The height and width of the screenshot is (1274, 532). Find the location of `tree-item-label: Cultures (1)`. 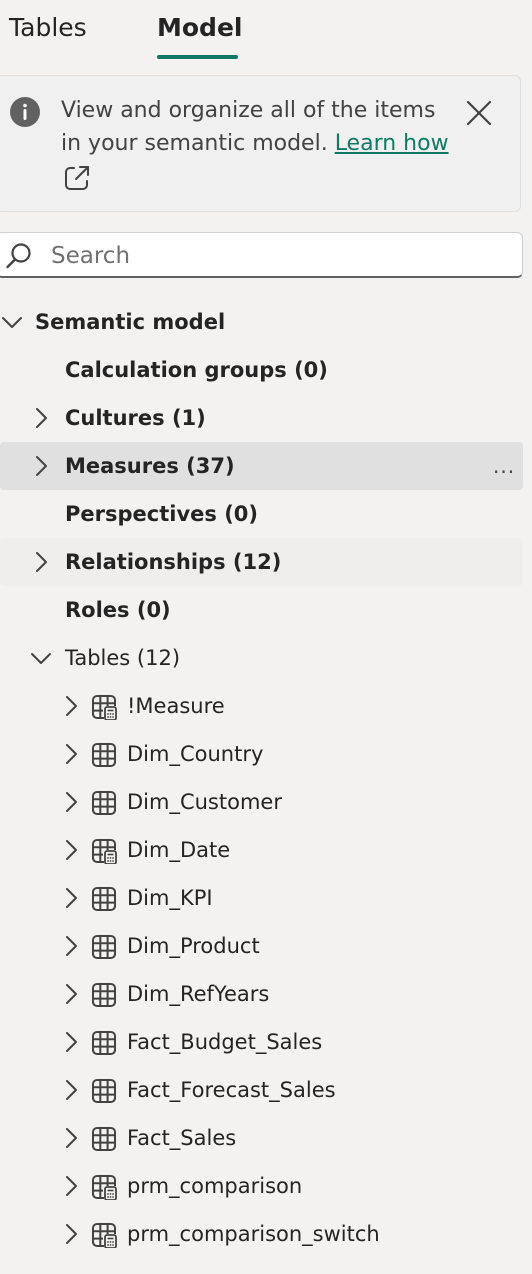

tree-item-label: Cultures (1) is located at coordinates (135, 418).